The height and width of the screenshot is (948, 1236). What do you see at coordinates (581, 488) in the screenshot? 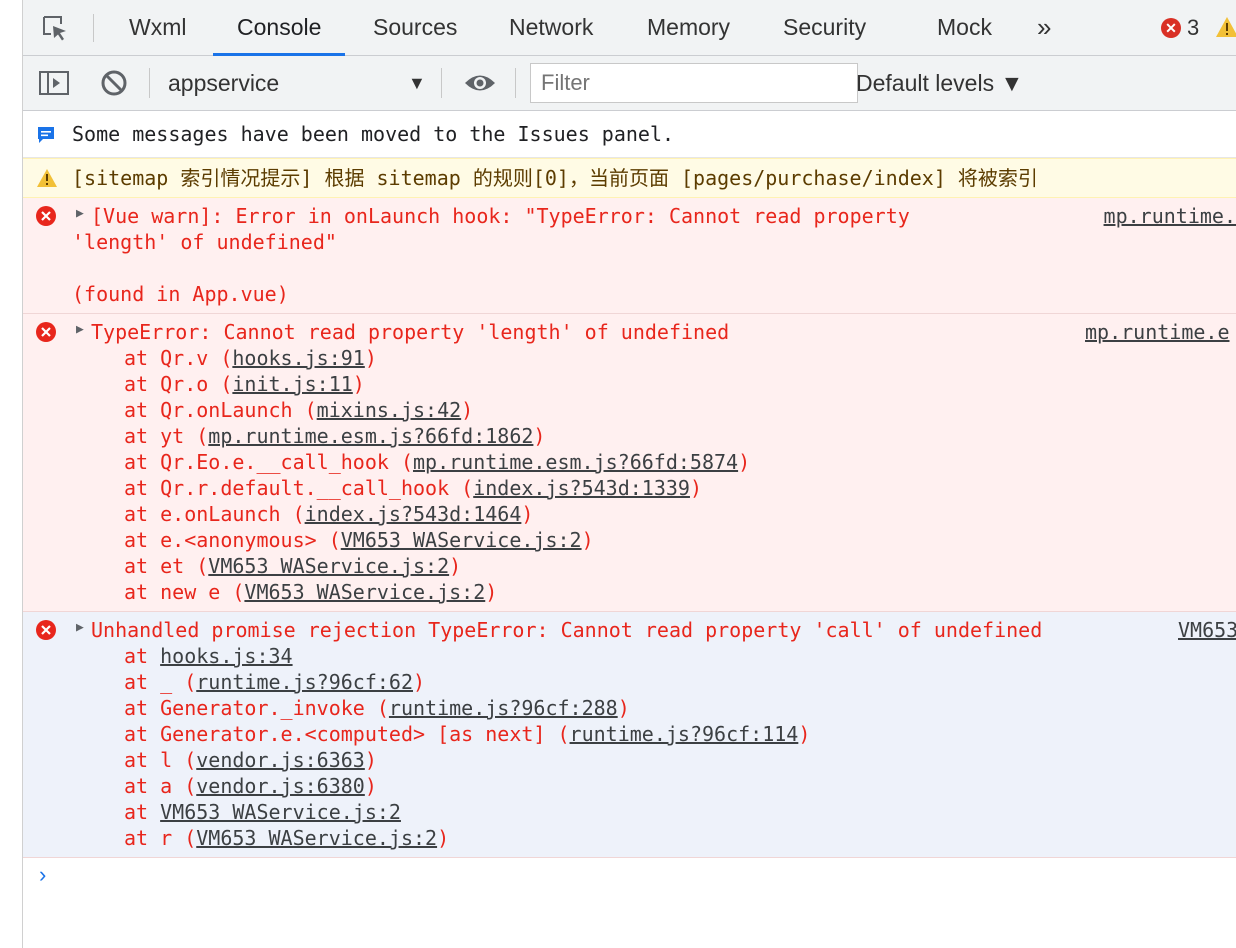
I see `stack-frame-link: index.js?543d:1339` at bounding box center [581, 488].